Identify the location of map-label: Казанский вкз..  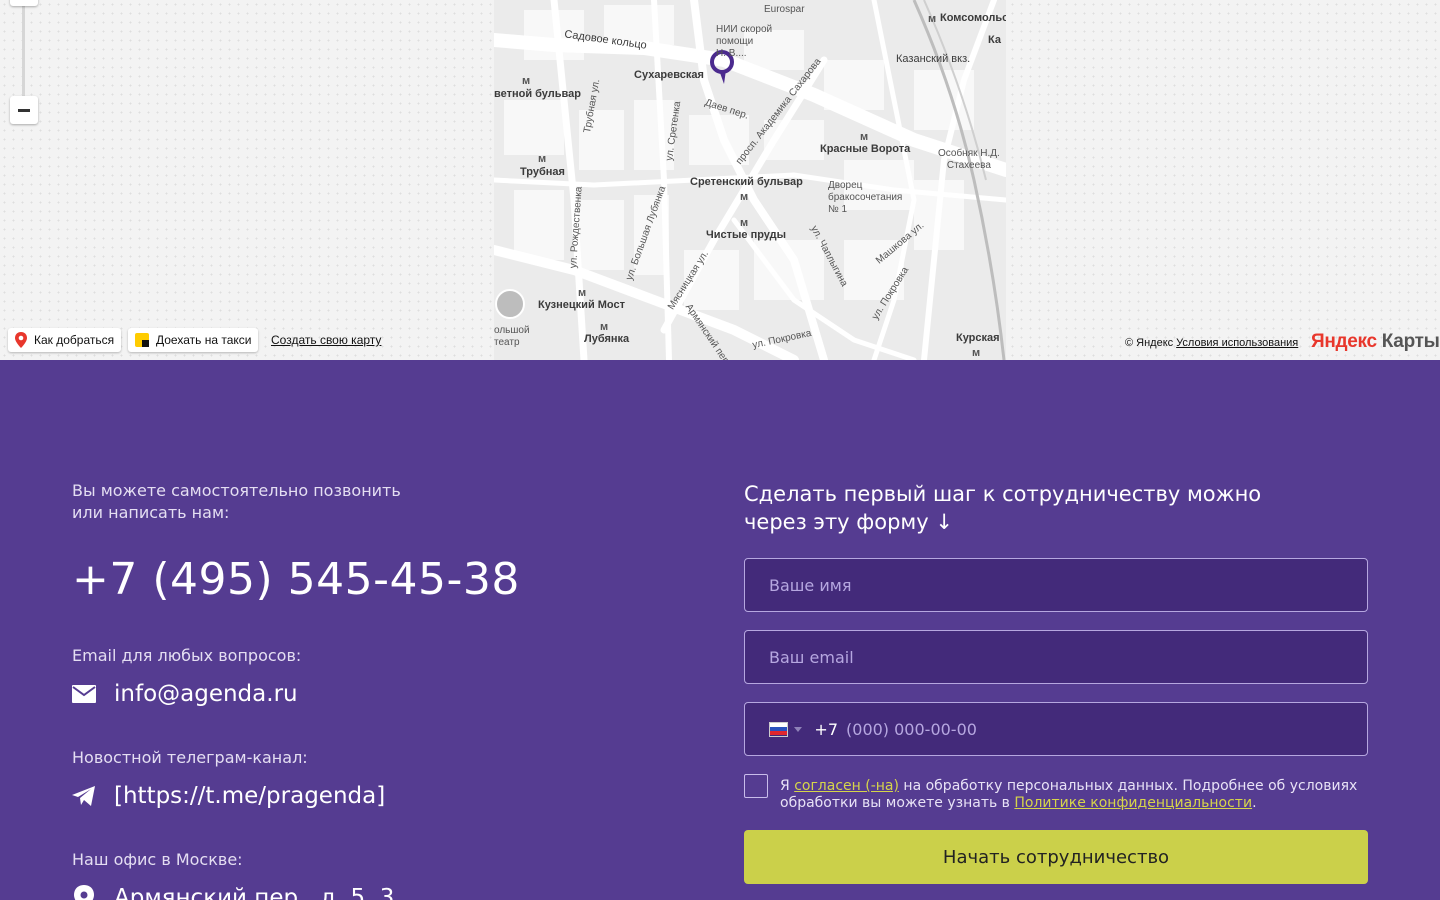
(933, 59).